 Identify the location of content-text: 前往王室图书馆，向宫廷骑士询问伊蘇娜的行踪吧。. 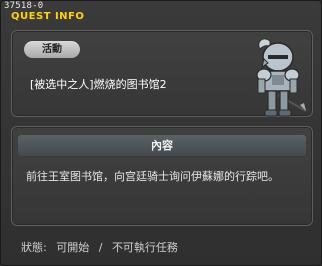
(152, 176).